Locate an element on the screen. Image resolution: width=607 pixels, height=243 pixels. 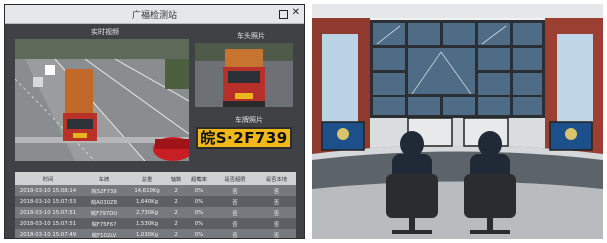
vehicle-front-photo is located at coordinates (244, 75).